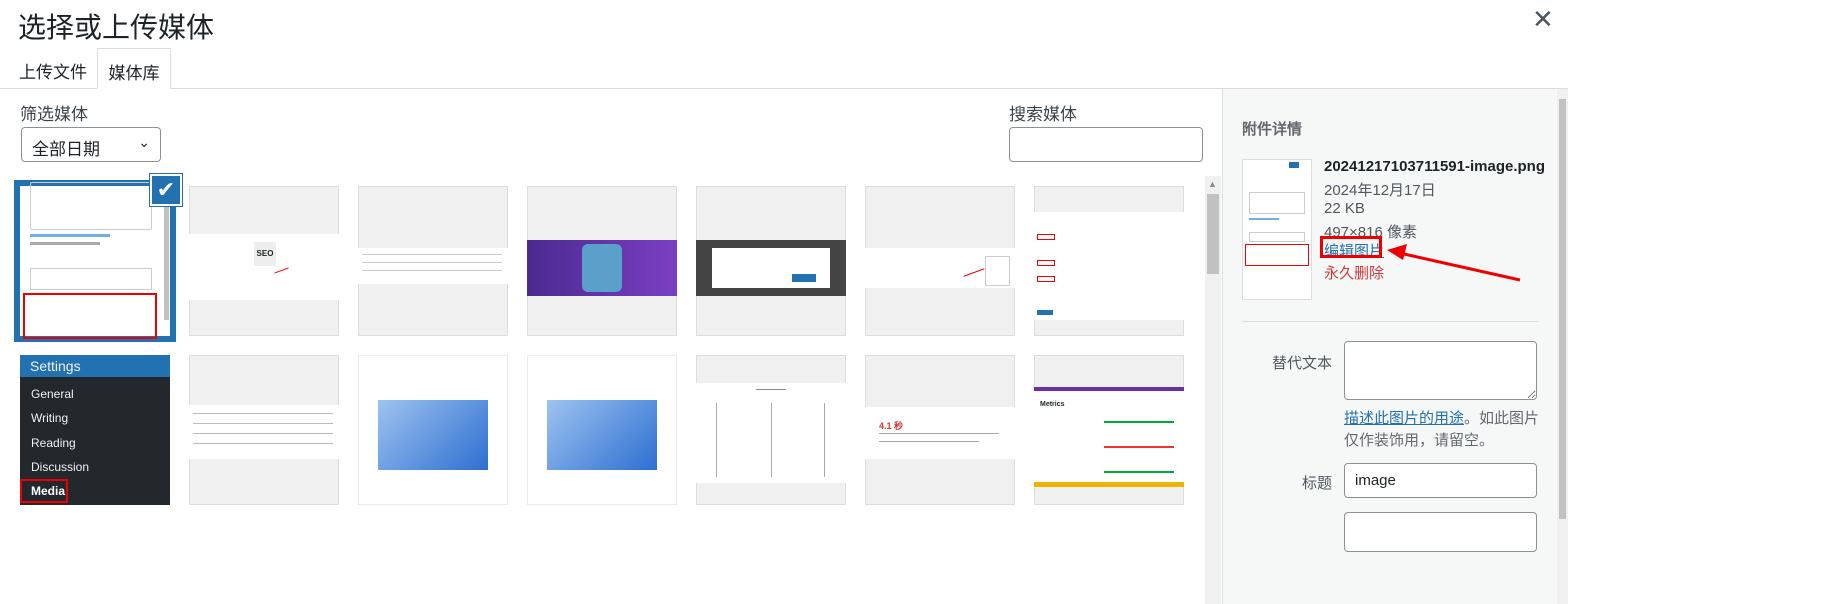  I want to click on thumb-lcp-text: 4.1 秒, so click(891, 426).